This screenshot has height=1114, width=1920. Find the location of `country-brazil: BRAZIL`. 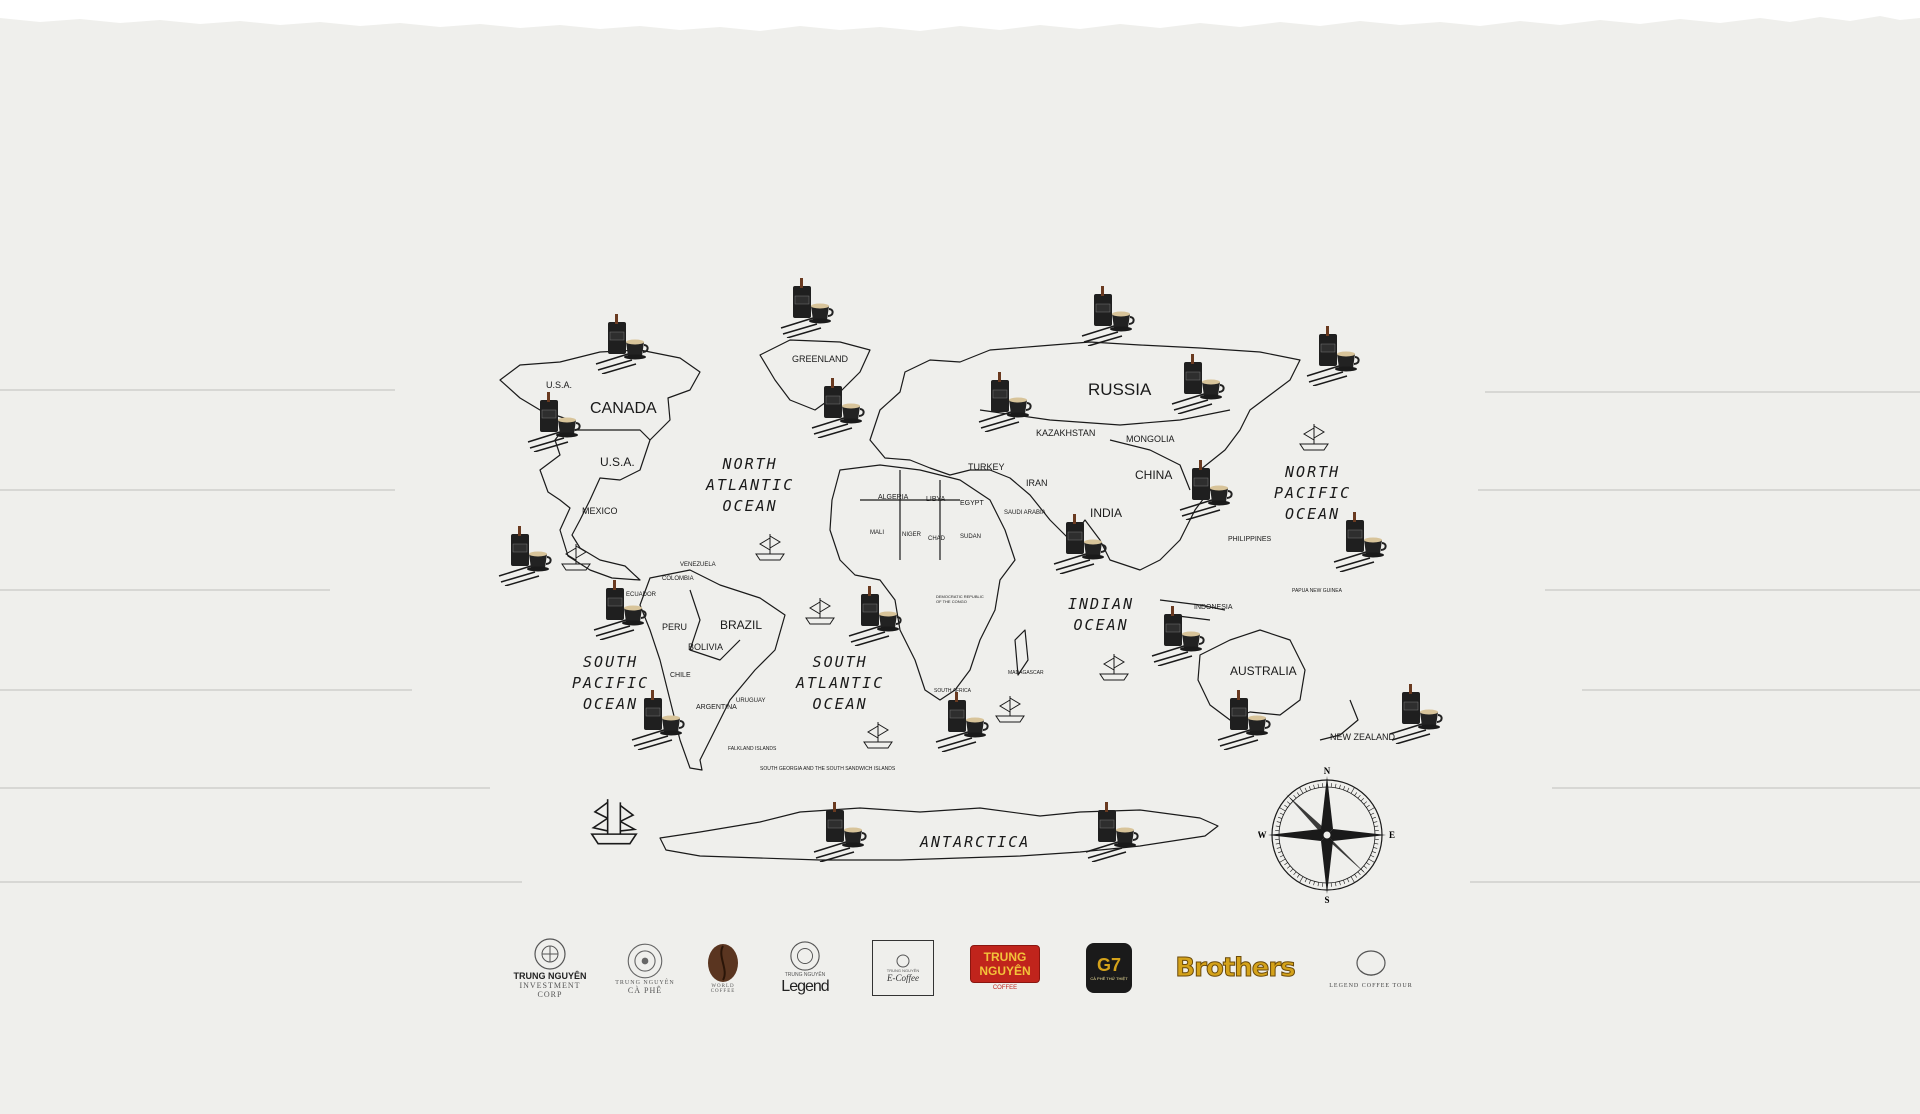

country-brazil: BRAZIL is located at coordinates (741, 625).